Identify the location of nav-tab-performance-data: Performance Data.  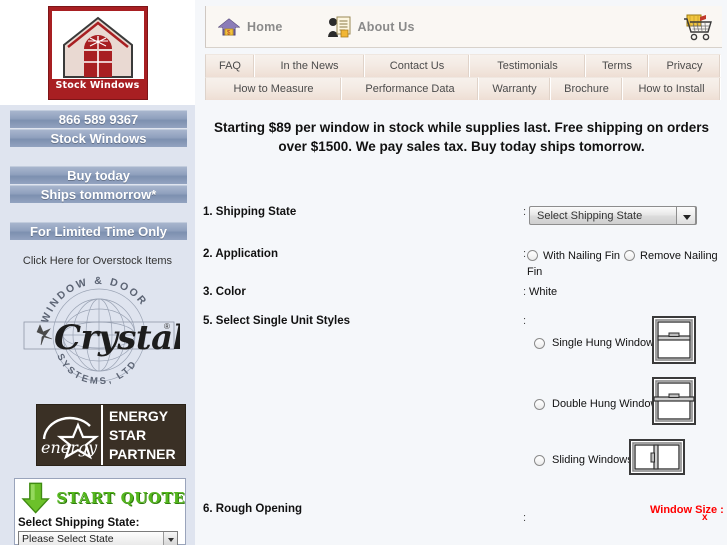
(410, 88).